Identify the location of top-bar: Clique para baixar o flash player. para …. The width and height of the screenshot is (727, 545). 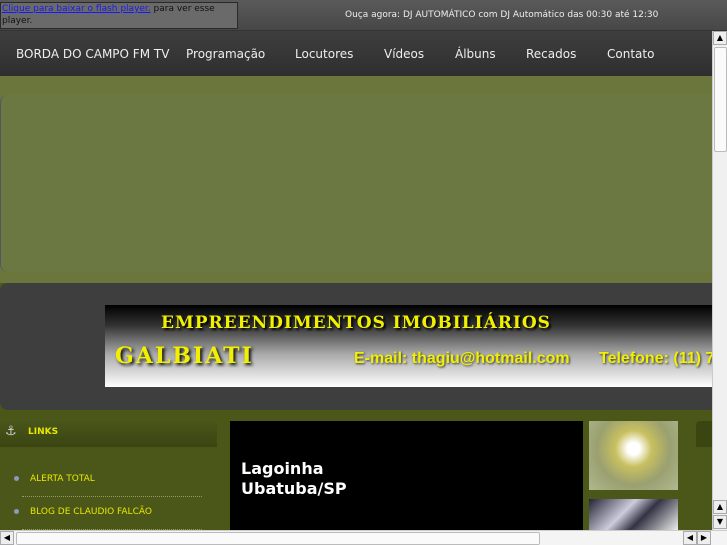
(363, 15).